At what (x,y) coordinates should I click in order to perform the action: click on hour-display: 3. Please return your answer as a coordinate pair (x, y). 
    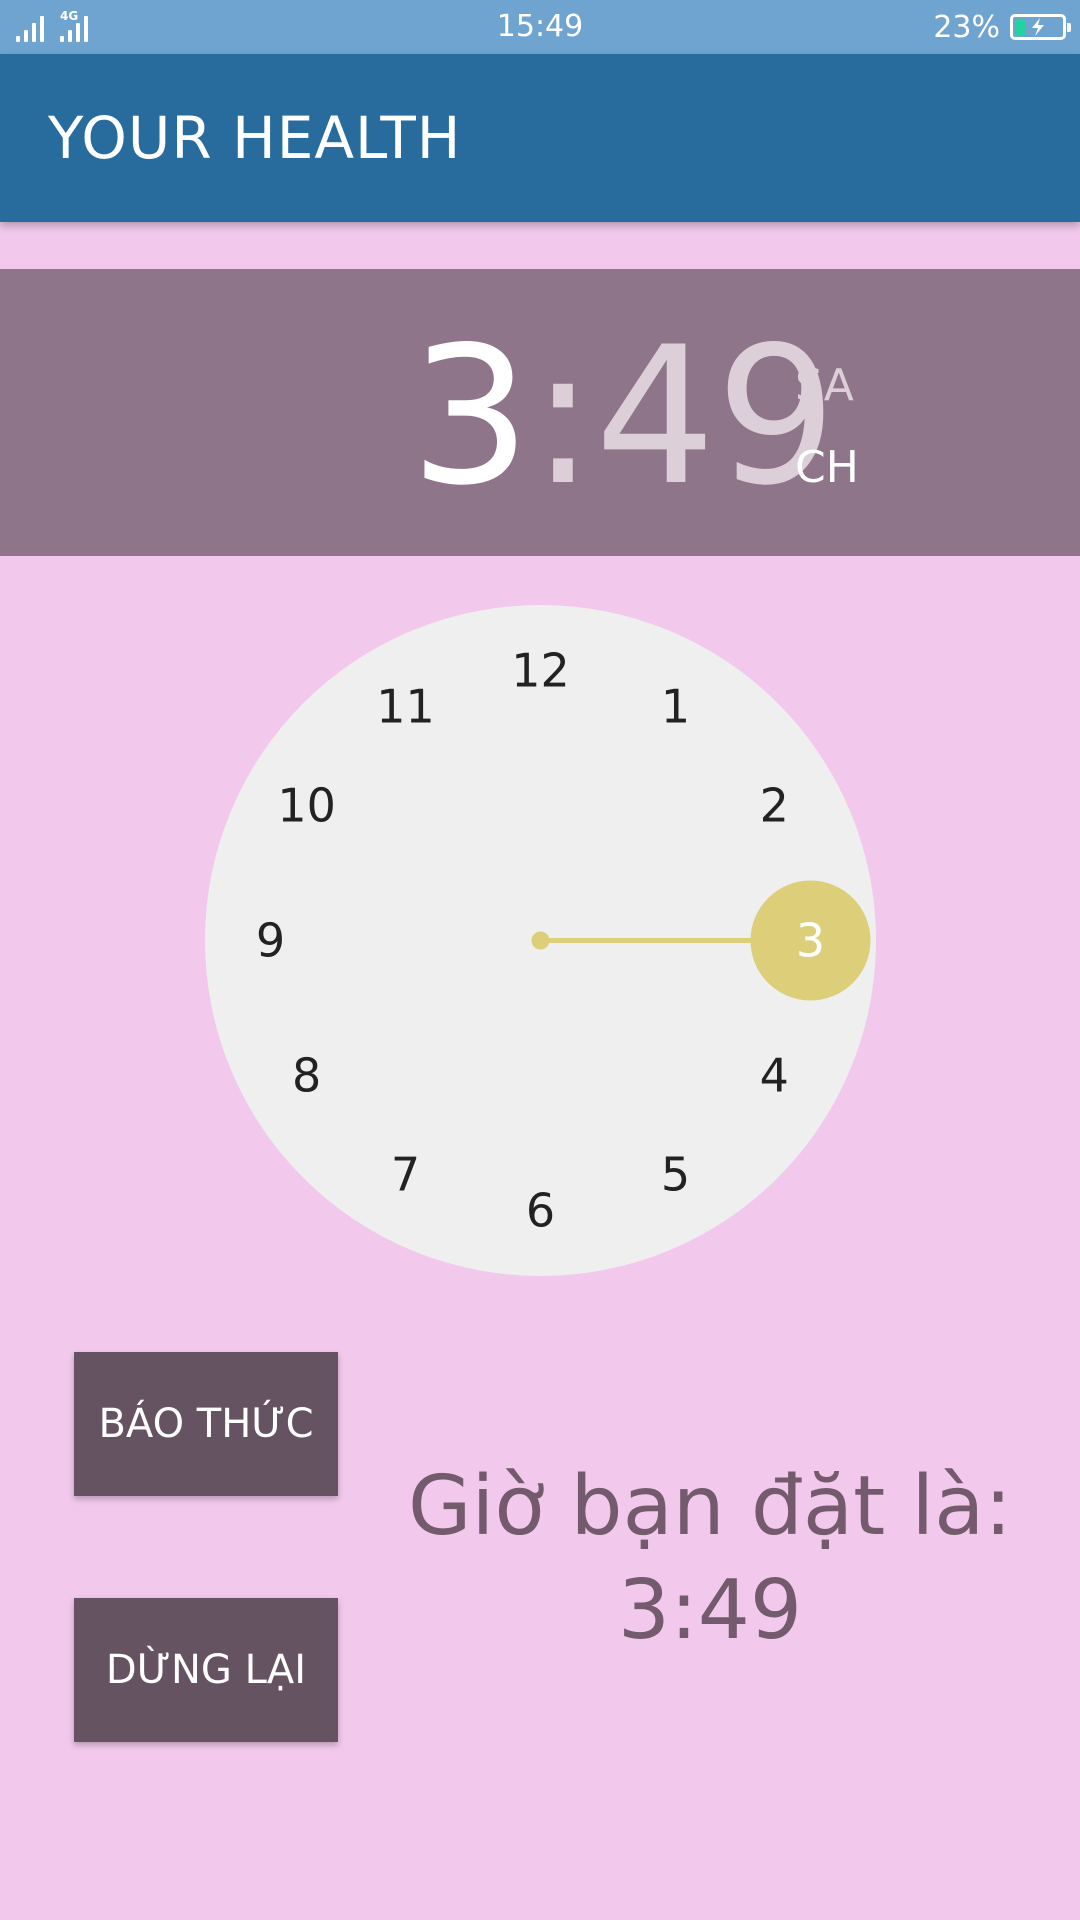
    Looking at the image, I should click on (470, 416).